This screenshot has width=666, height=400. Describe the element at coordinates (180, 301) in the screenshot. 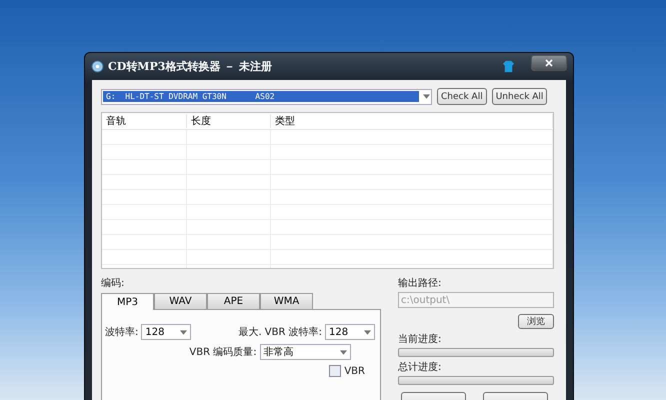

I see `format-tab: WAV` at that location.